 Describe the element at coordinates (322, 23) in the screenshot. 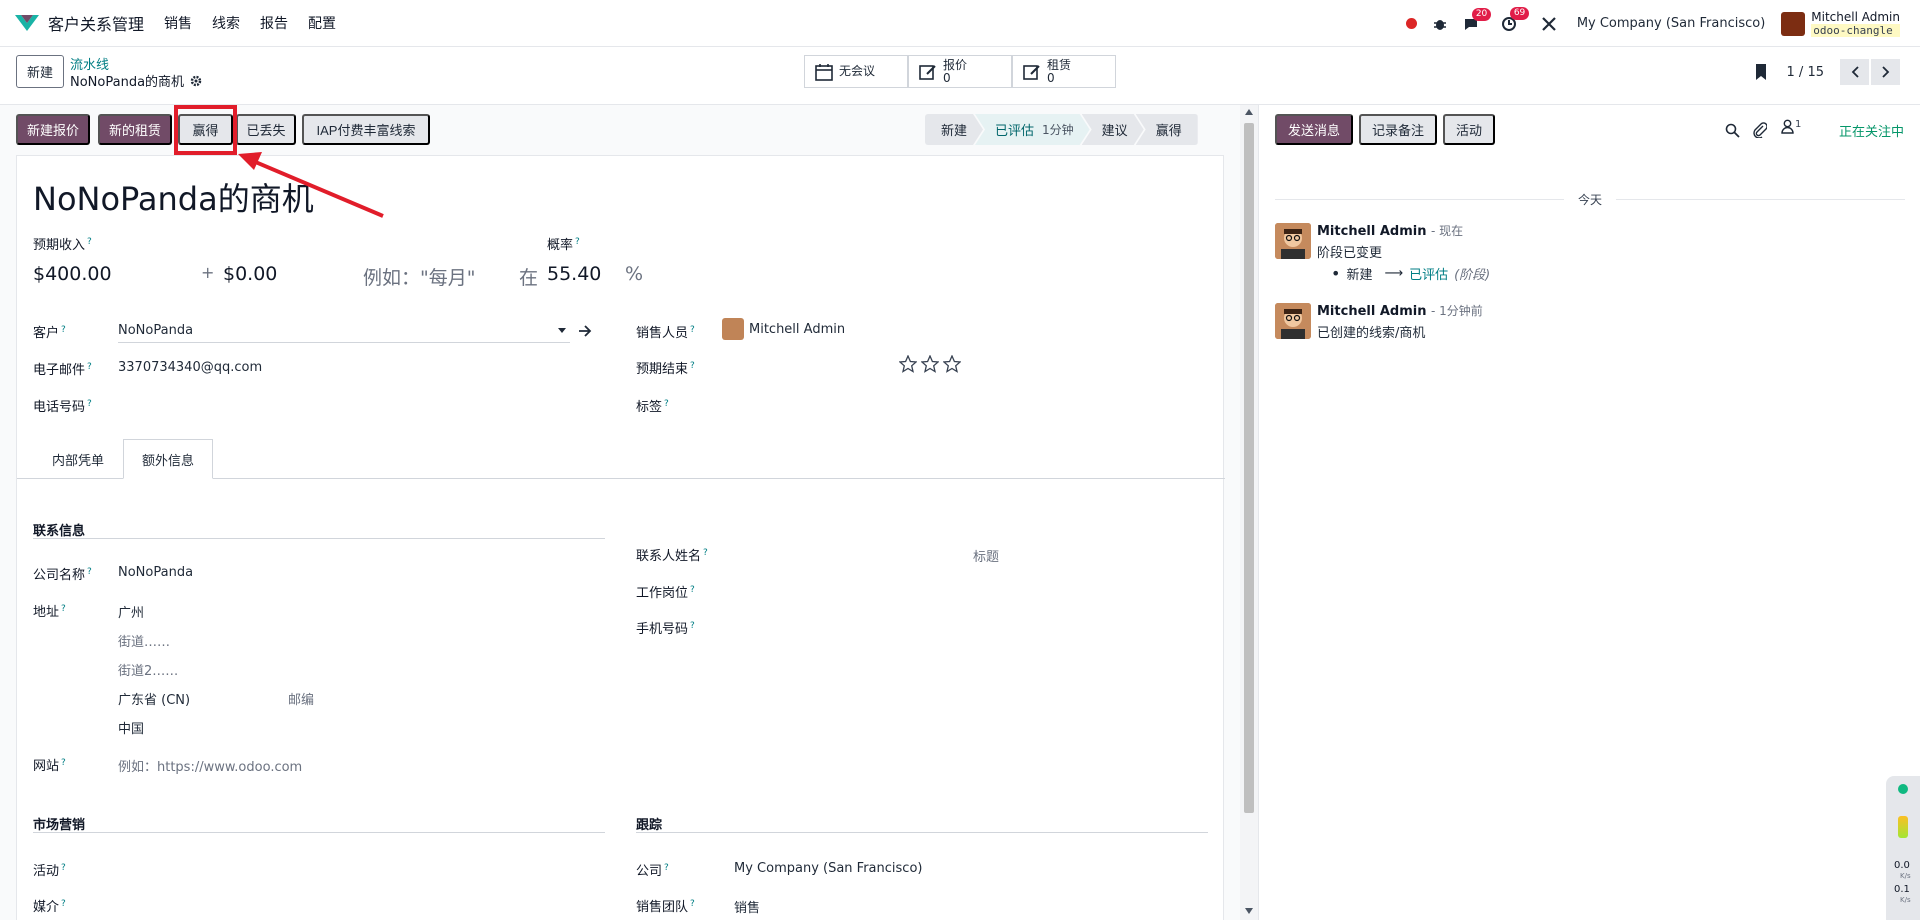

I see `menu-config: 配置` at that location.